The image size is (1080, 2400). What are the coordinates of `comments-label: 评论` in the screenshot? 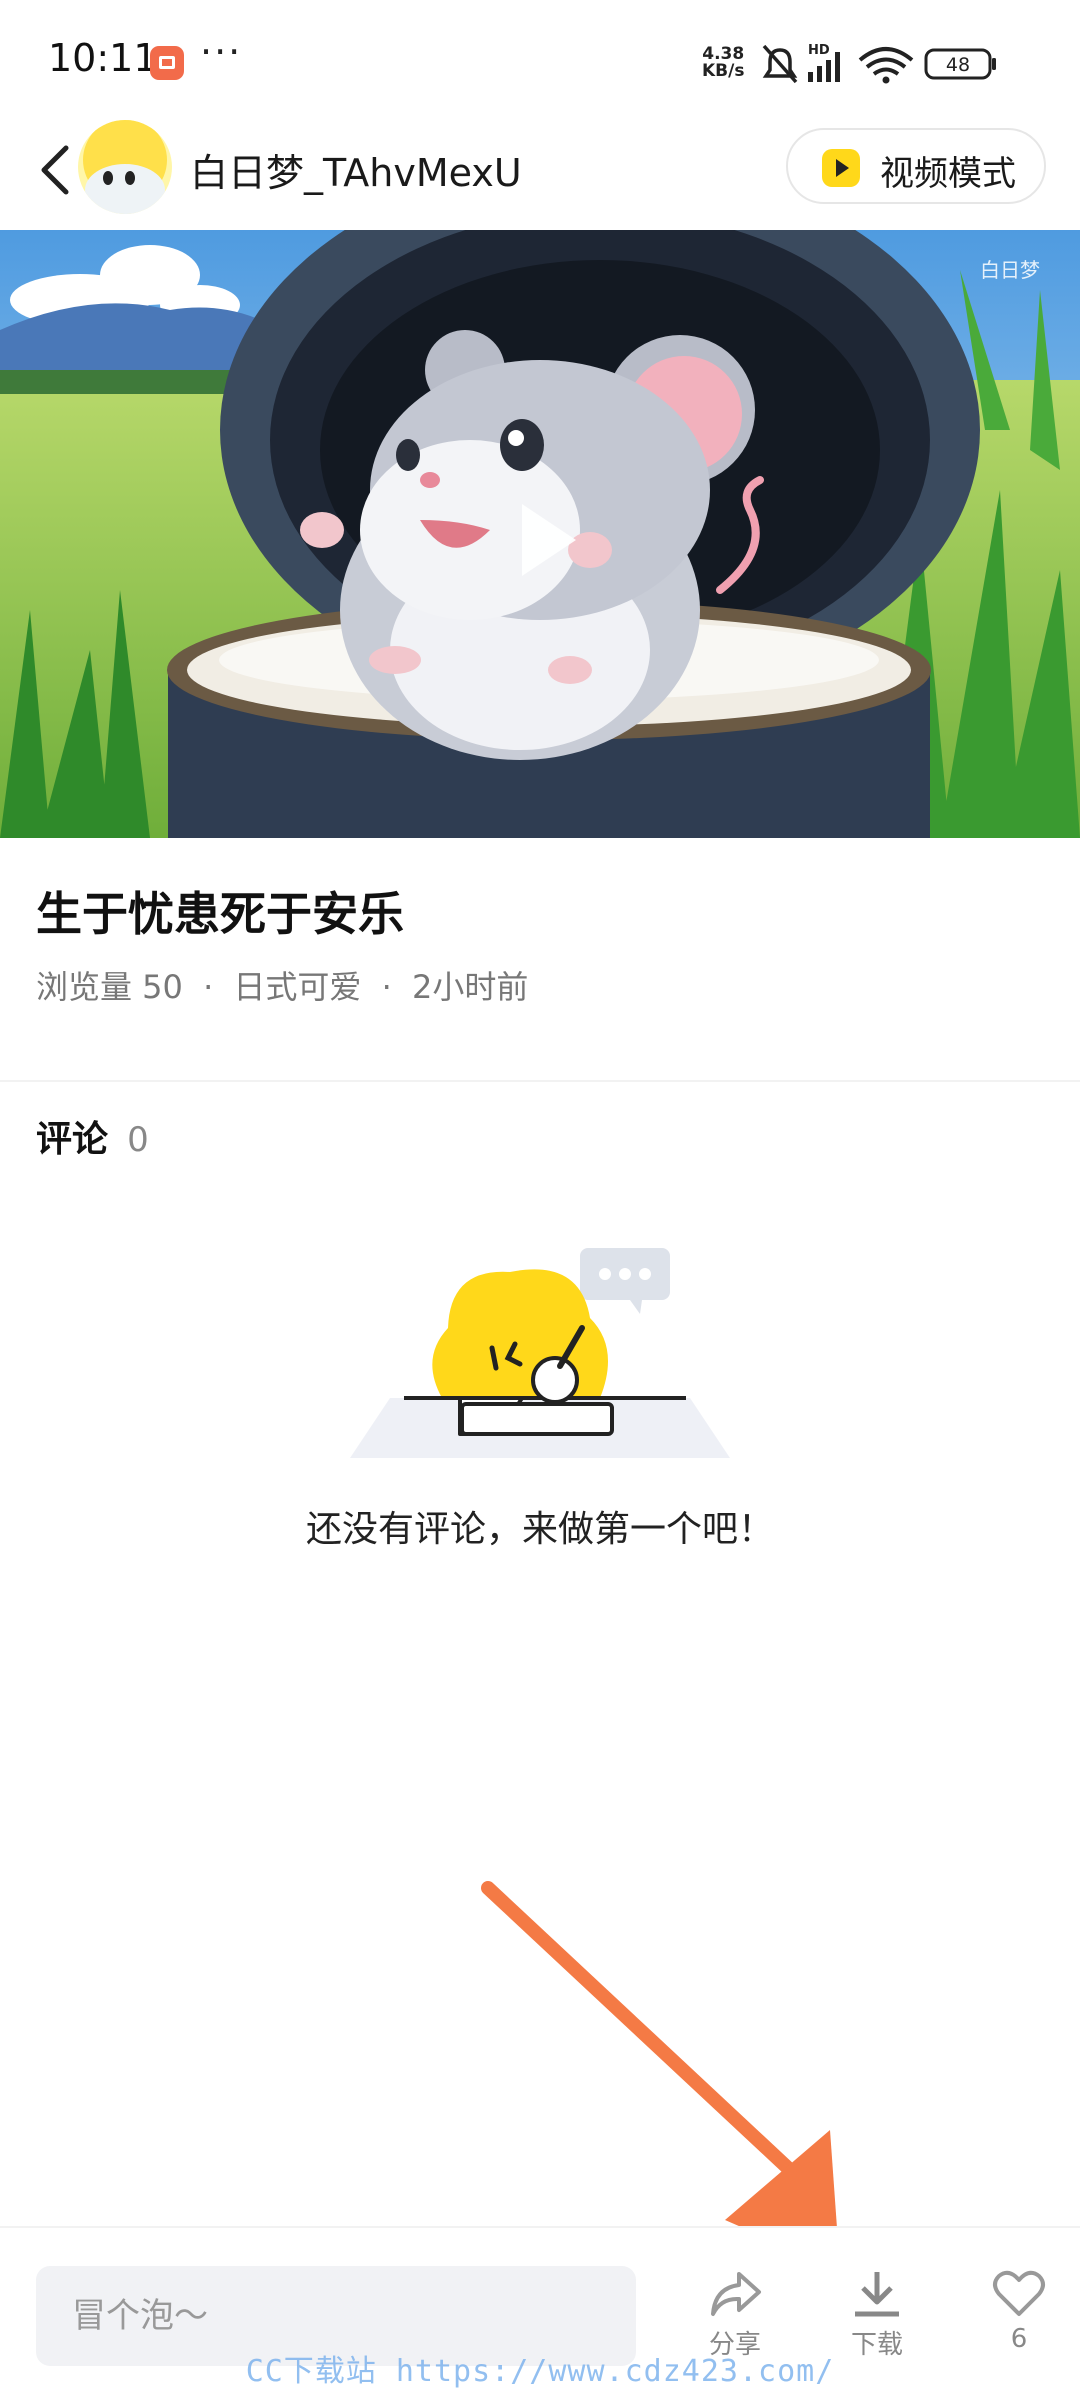 It's located at (72, 1139).